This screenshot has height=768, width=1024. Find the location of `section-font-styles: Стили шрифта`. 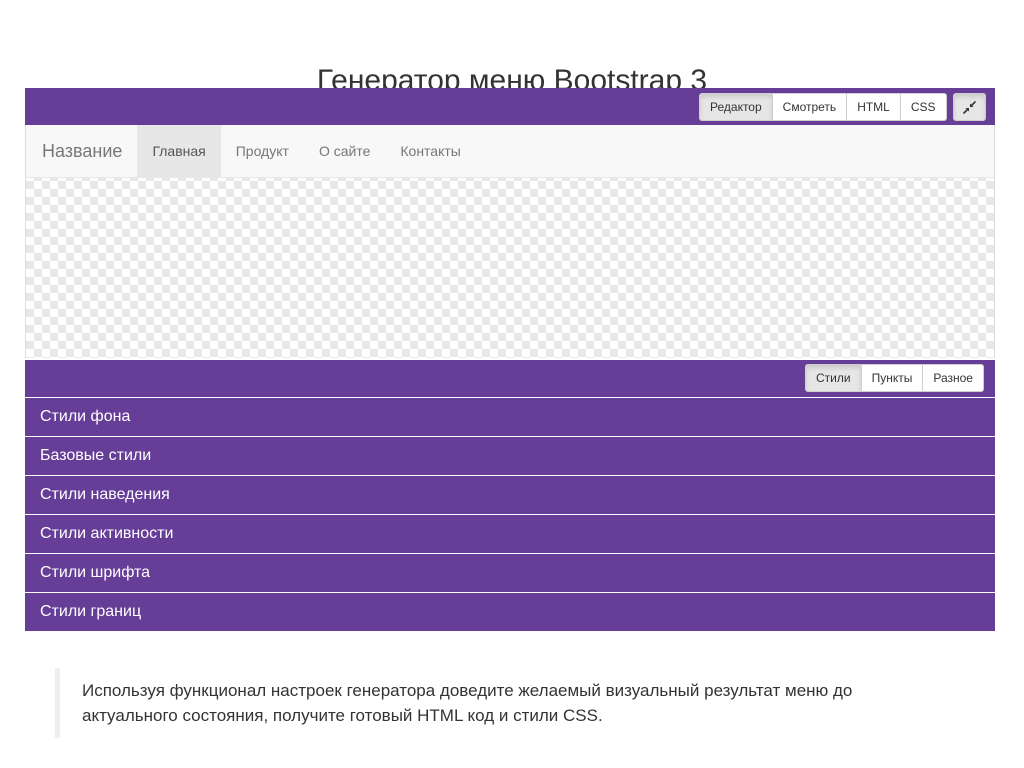

section-font-styles: Стили шрифта is located at coordinates (510, 572).